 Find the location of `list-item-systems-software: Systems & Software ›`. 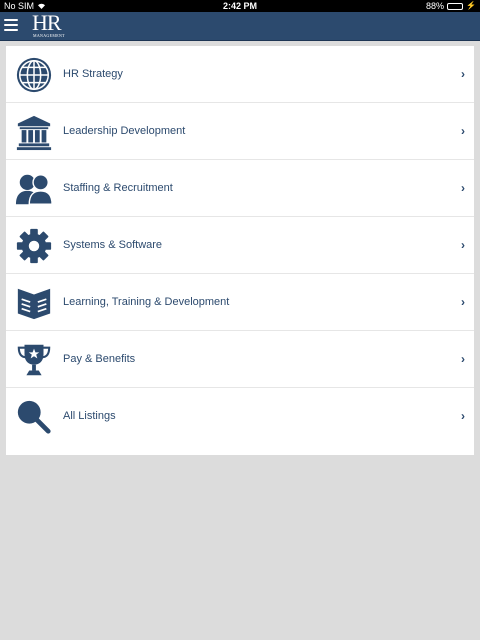

list-item-systems-software: Systems & Software › is located at coordinates (240, 245).